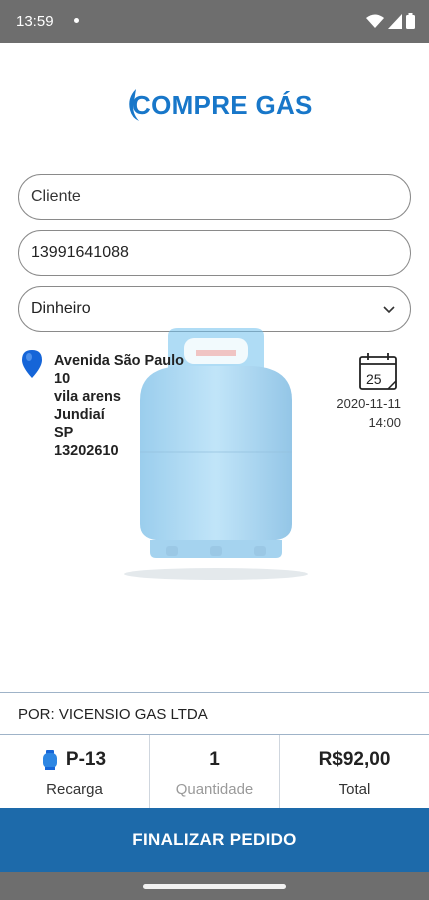 This screenshot has width=429, height=900. I want to click on divider, so click(214, 692).